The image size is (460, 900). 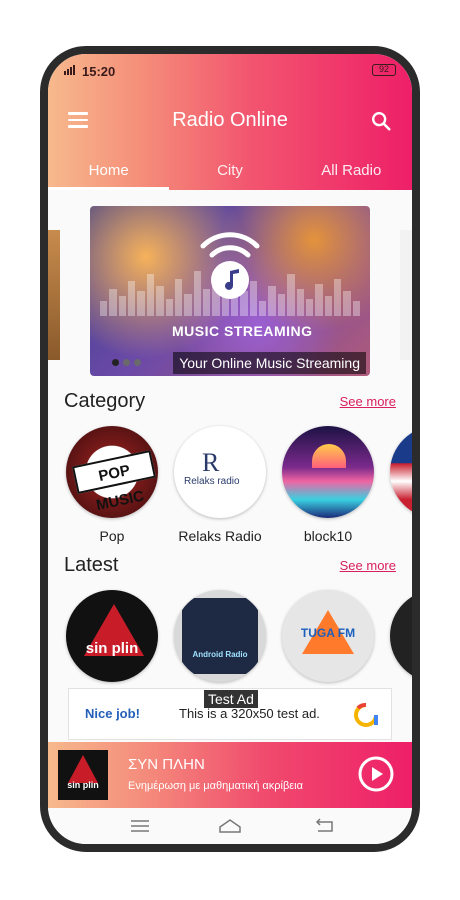 What do you see at coordinates (220, 472) in the screenshot?
I see `category-logo: R Relaks radio` at bounding box center [220, 472].